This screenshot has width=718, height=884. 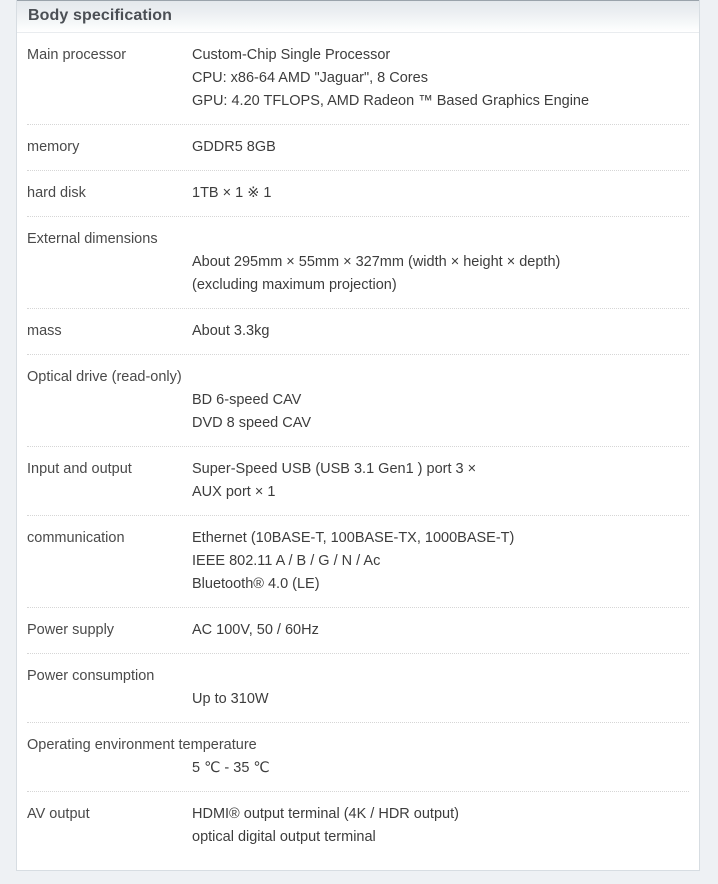 What do you see at coordinates (334, 469) in the screenshot?
I see `spec-value-line: Super-Speed USB (USB 3.1 Gen1 ) port 3 ×` at bounding box center [334, 469].